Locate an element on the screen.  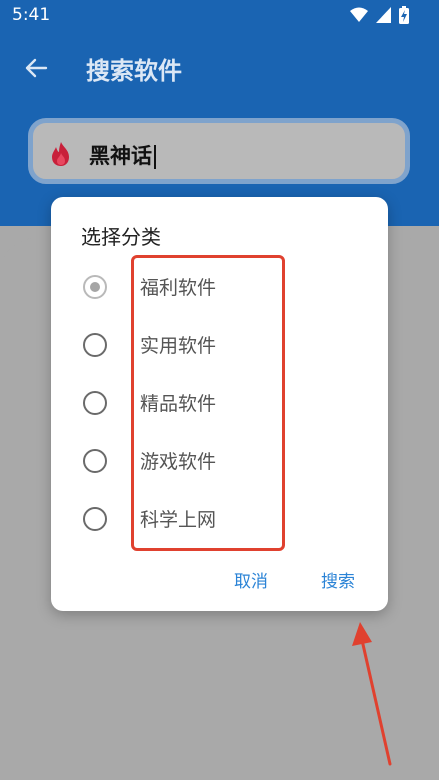
back-arrow-icon is located at coordinates (36, 68).